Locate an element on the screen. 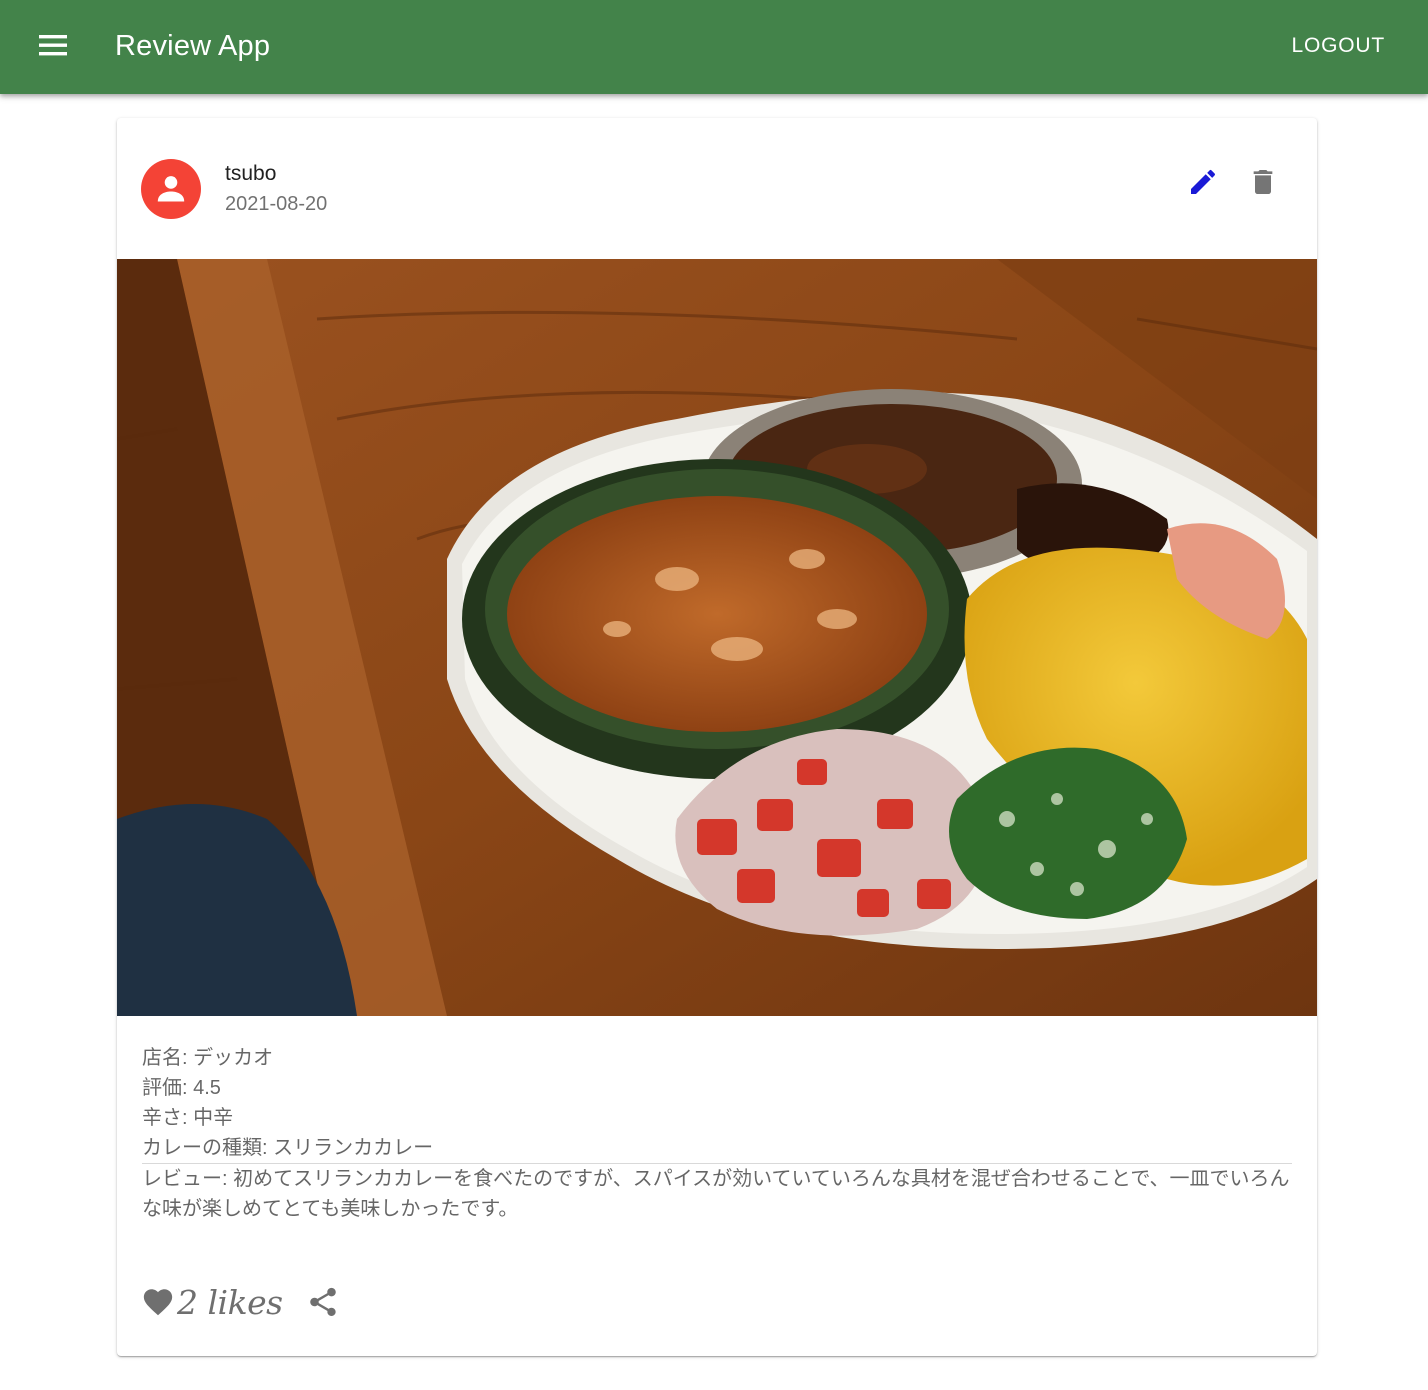  pencil-icon is located at coordinates (1203, 181).